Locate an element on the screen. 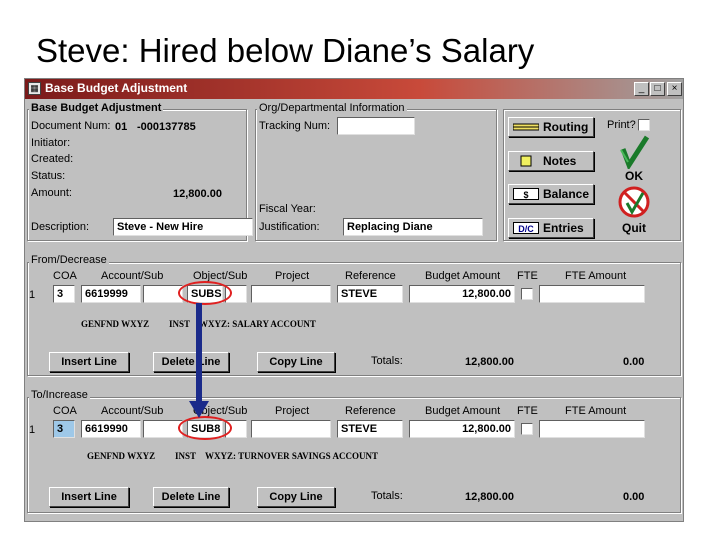 The height and width of the screenshot is (540, 720). balance-button: $ Balance is located at coordinates (551, 194).